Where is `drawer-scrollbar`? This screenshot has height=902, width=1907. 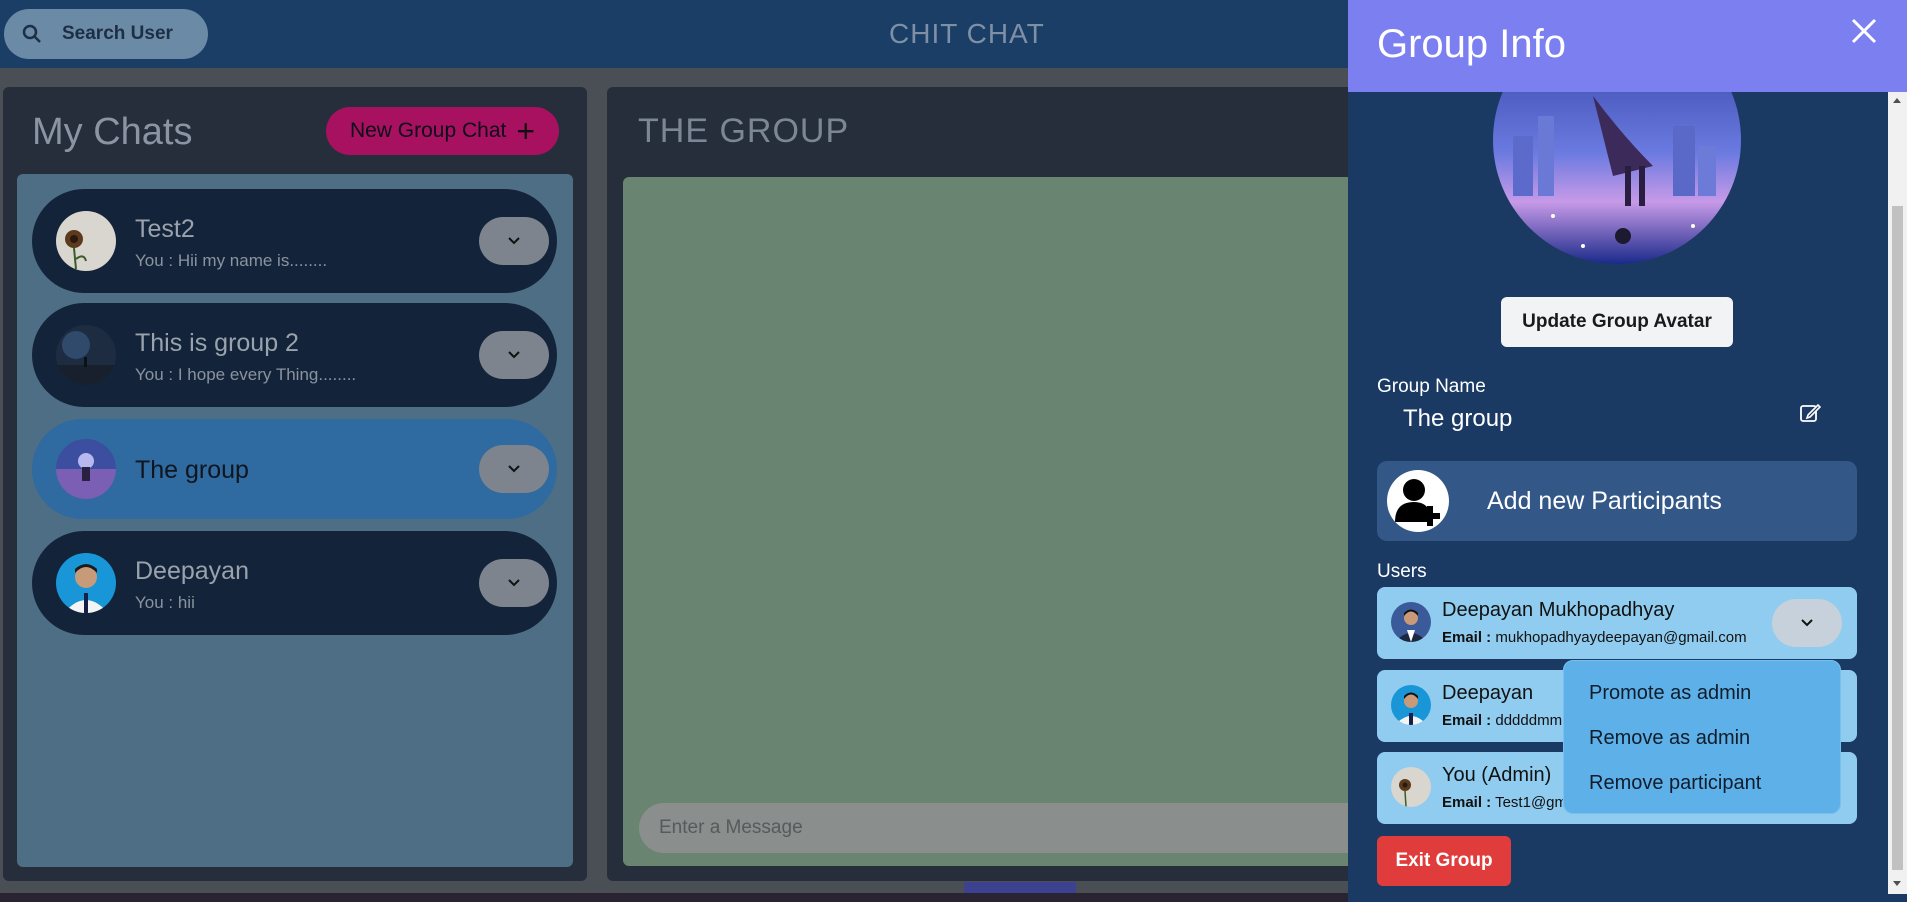
drawer-scrollbar is located at coordinates (1897, 493).